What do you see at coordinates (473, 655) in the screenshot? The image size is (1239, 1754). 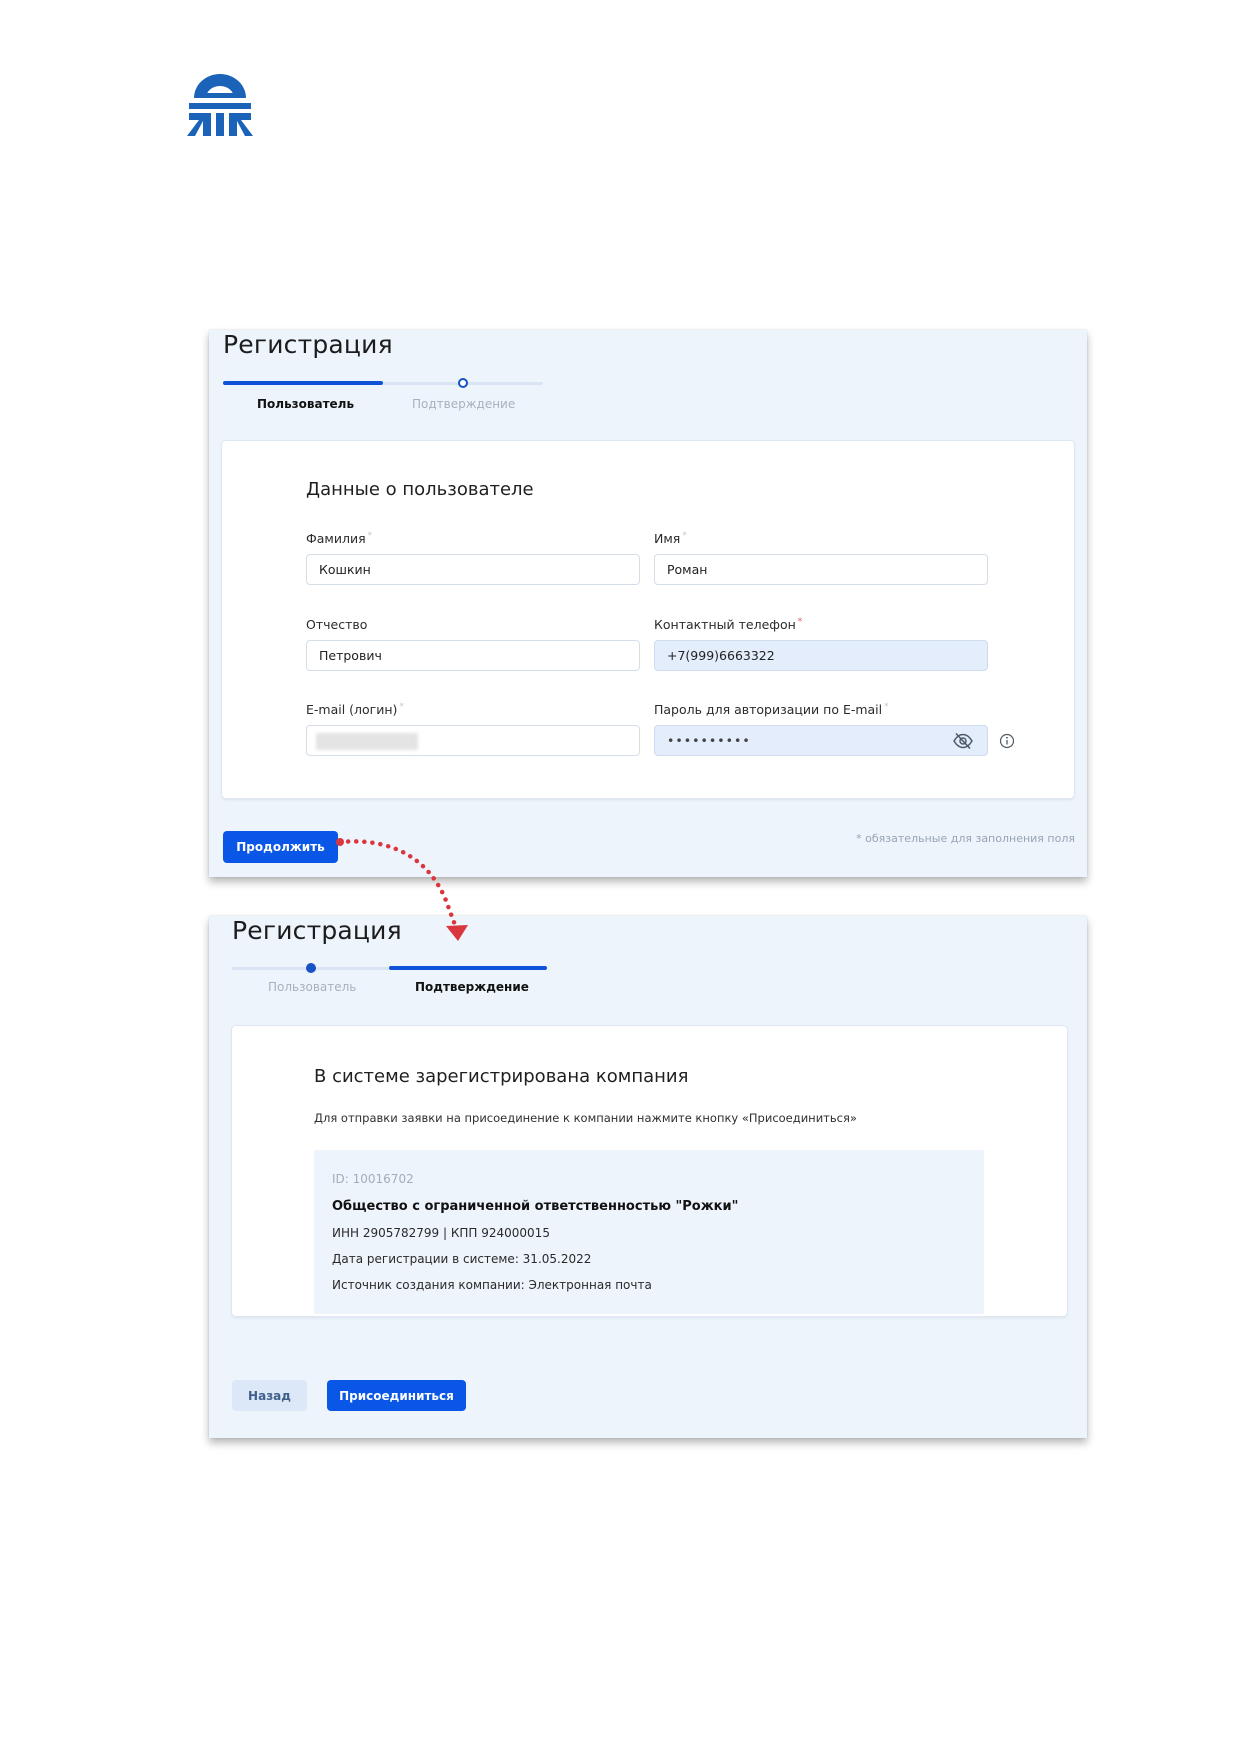 I see `middle-name-input: Петрович` at bounding box center [473, 655].